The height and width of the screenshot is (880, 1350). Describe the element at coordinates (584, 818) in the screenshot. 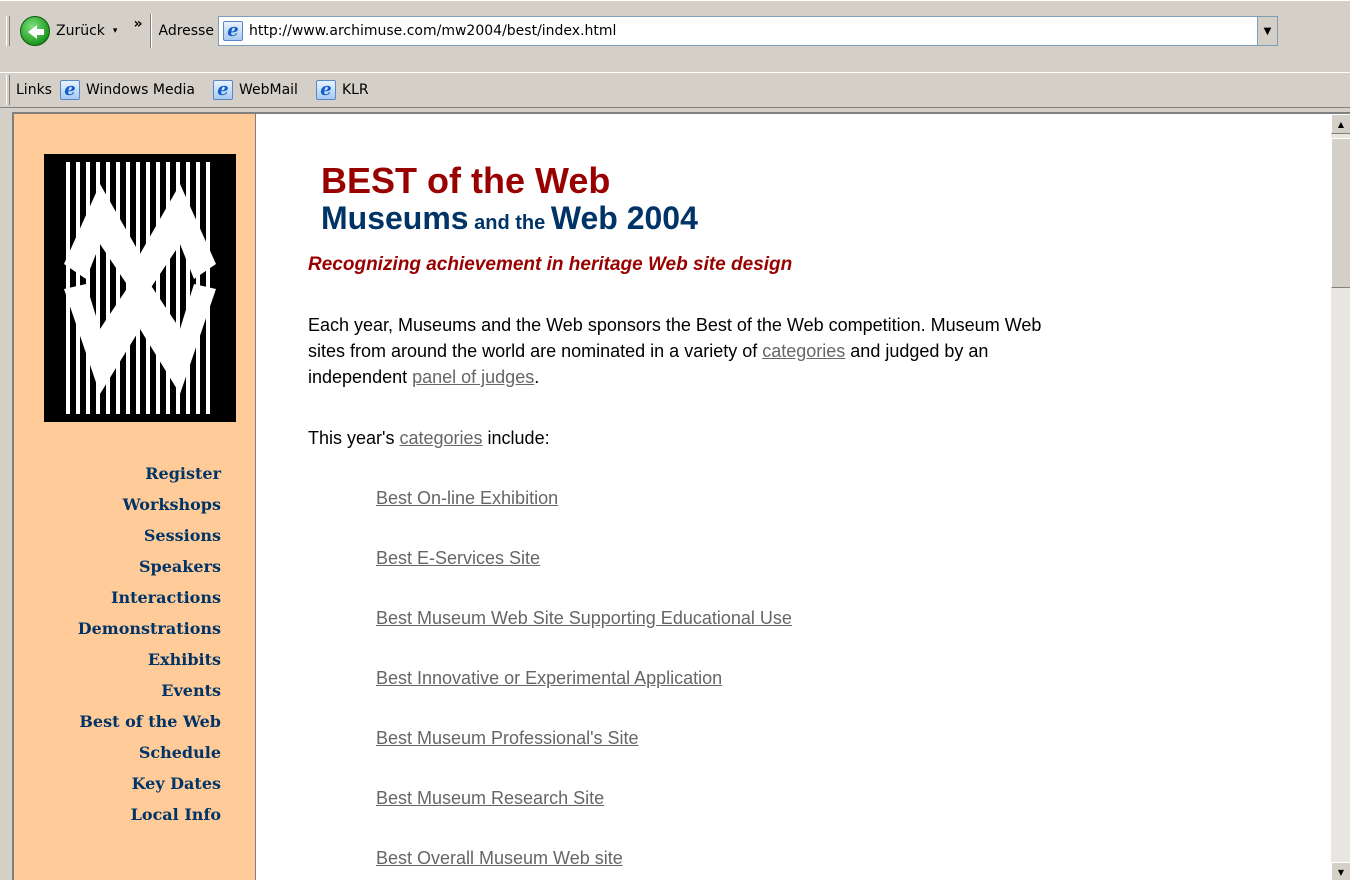

I see `list-item: Best Museum Research Site` at that location.